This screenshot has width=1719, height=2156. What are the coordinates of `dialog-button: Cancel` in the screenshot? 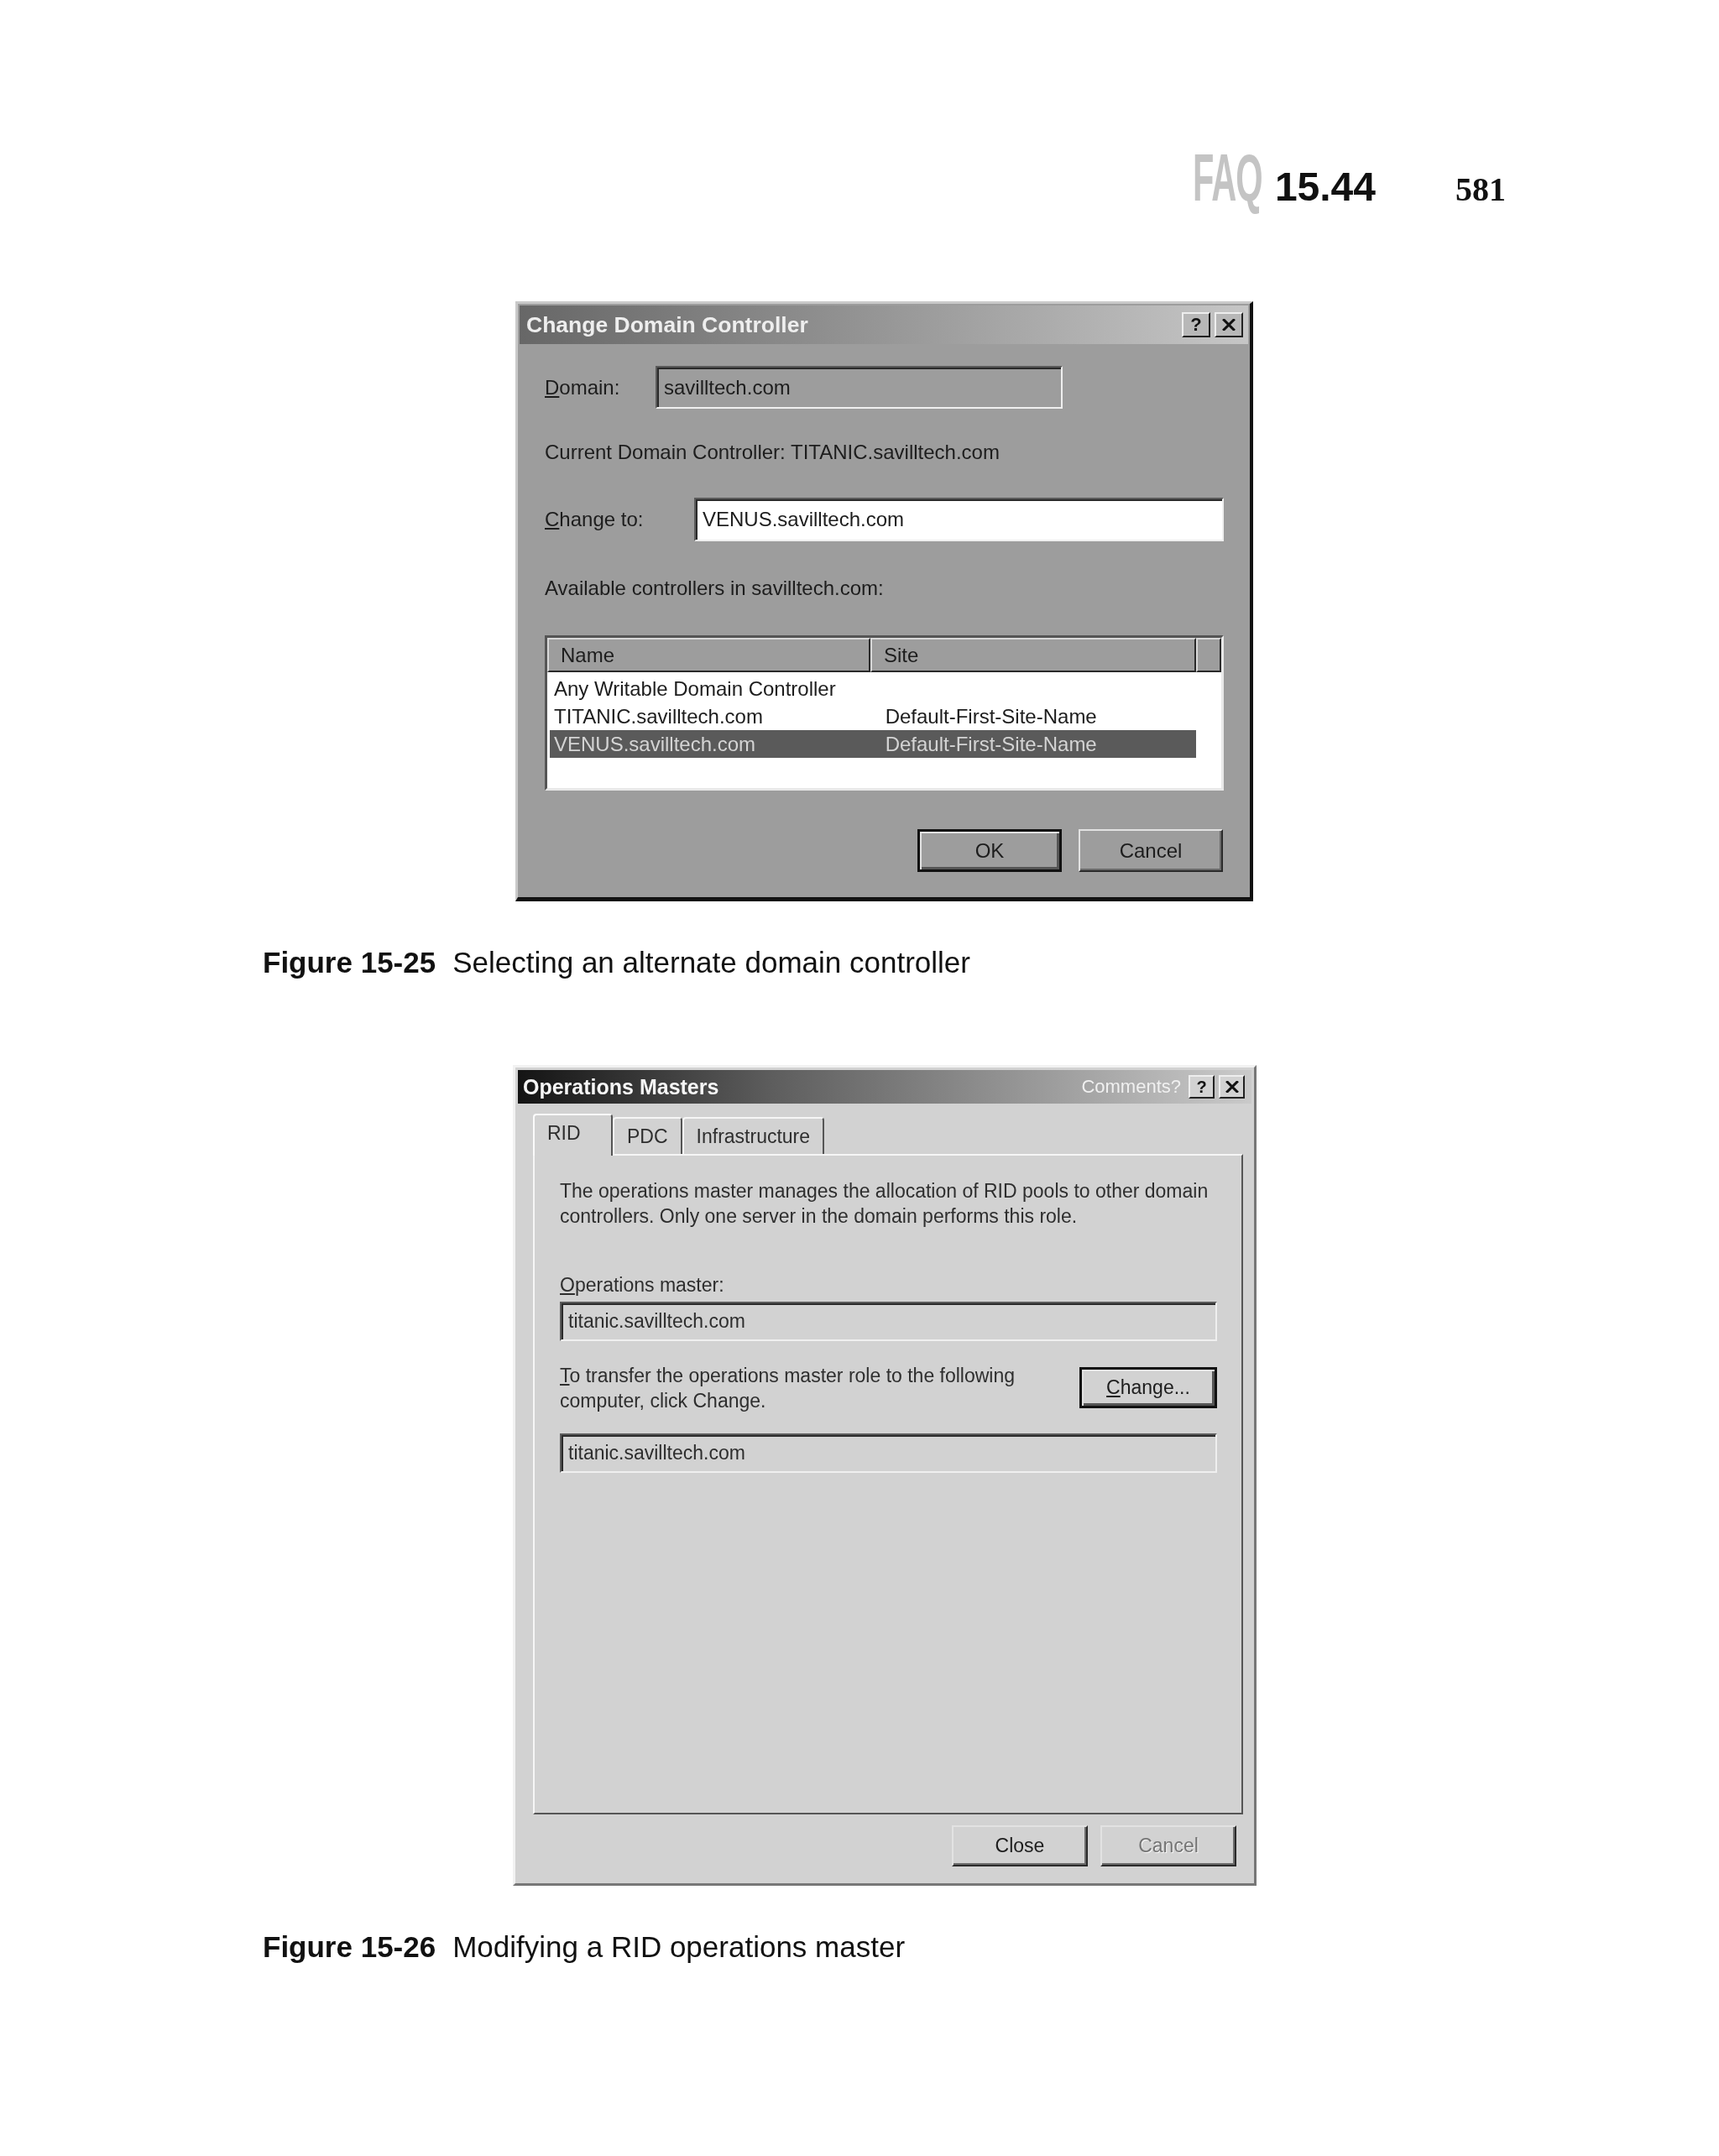 It's located at (1151, 850).